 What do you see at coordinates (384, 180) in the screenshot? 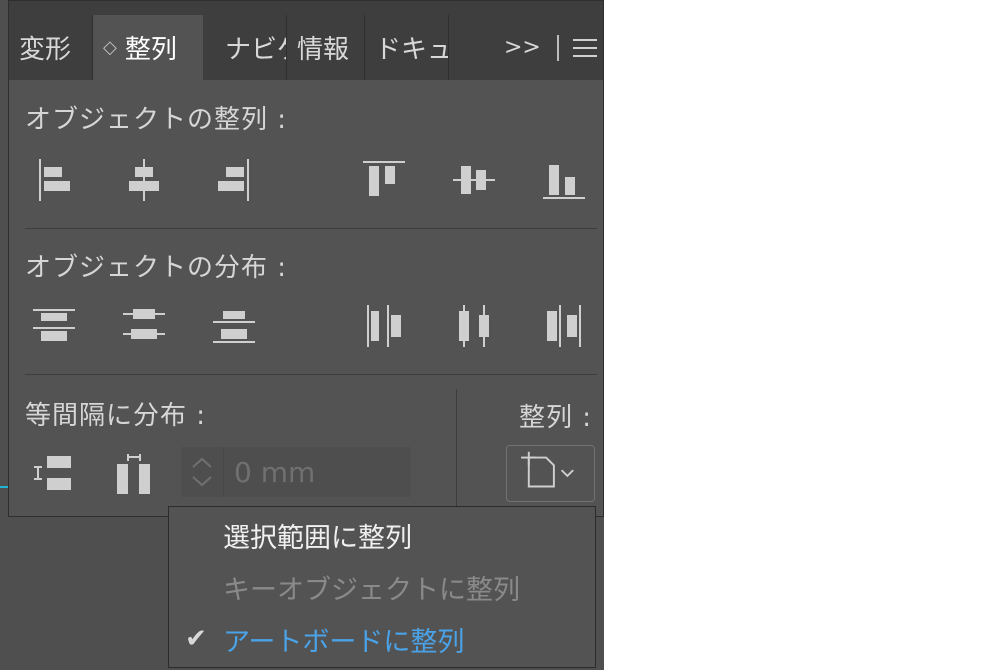
I see `align-top-icon` at bounding box center [384, 180].